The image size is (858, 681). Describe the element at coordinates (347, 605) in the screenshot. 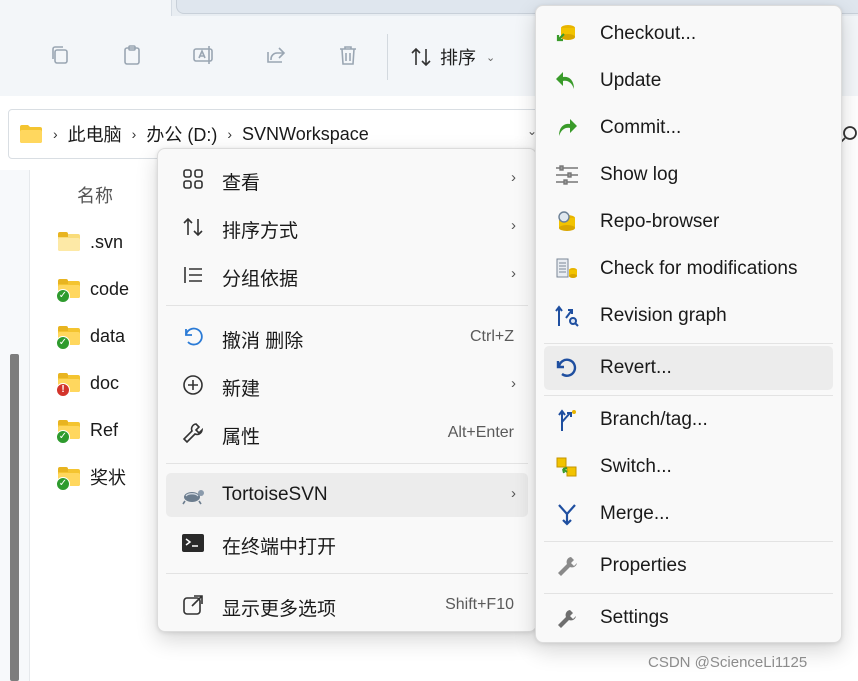

I see `menu-item-show-more-options: 显示更多选项 Shift+F10` at that location.